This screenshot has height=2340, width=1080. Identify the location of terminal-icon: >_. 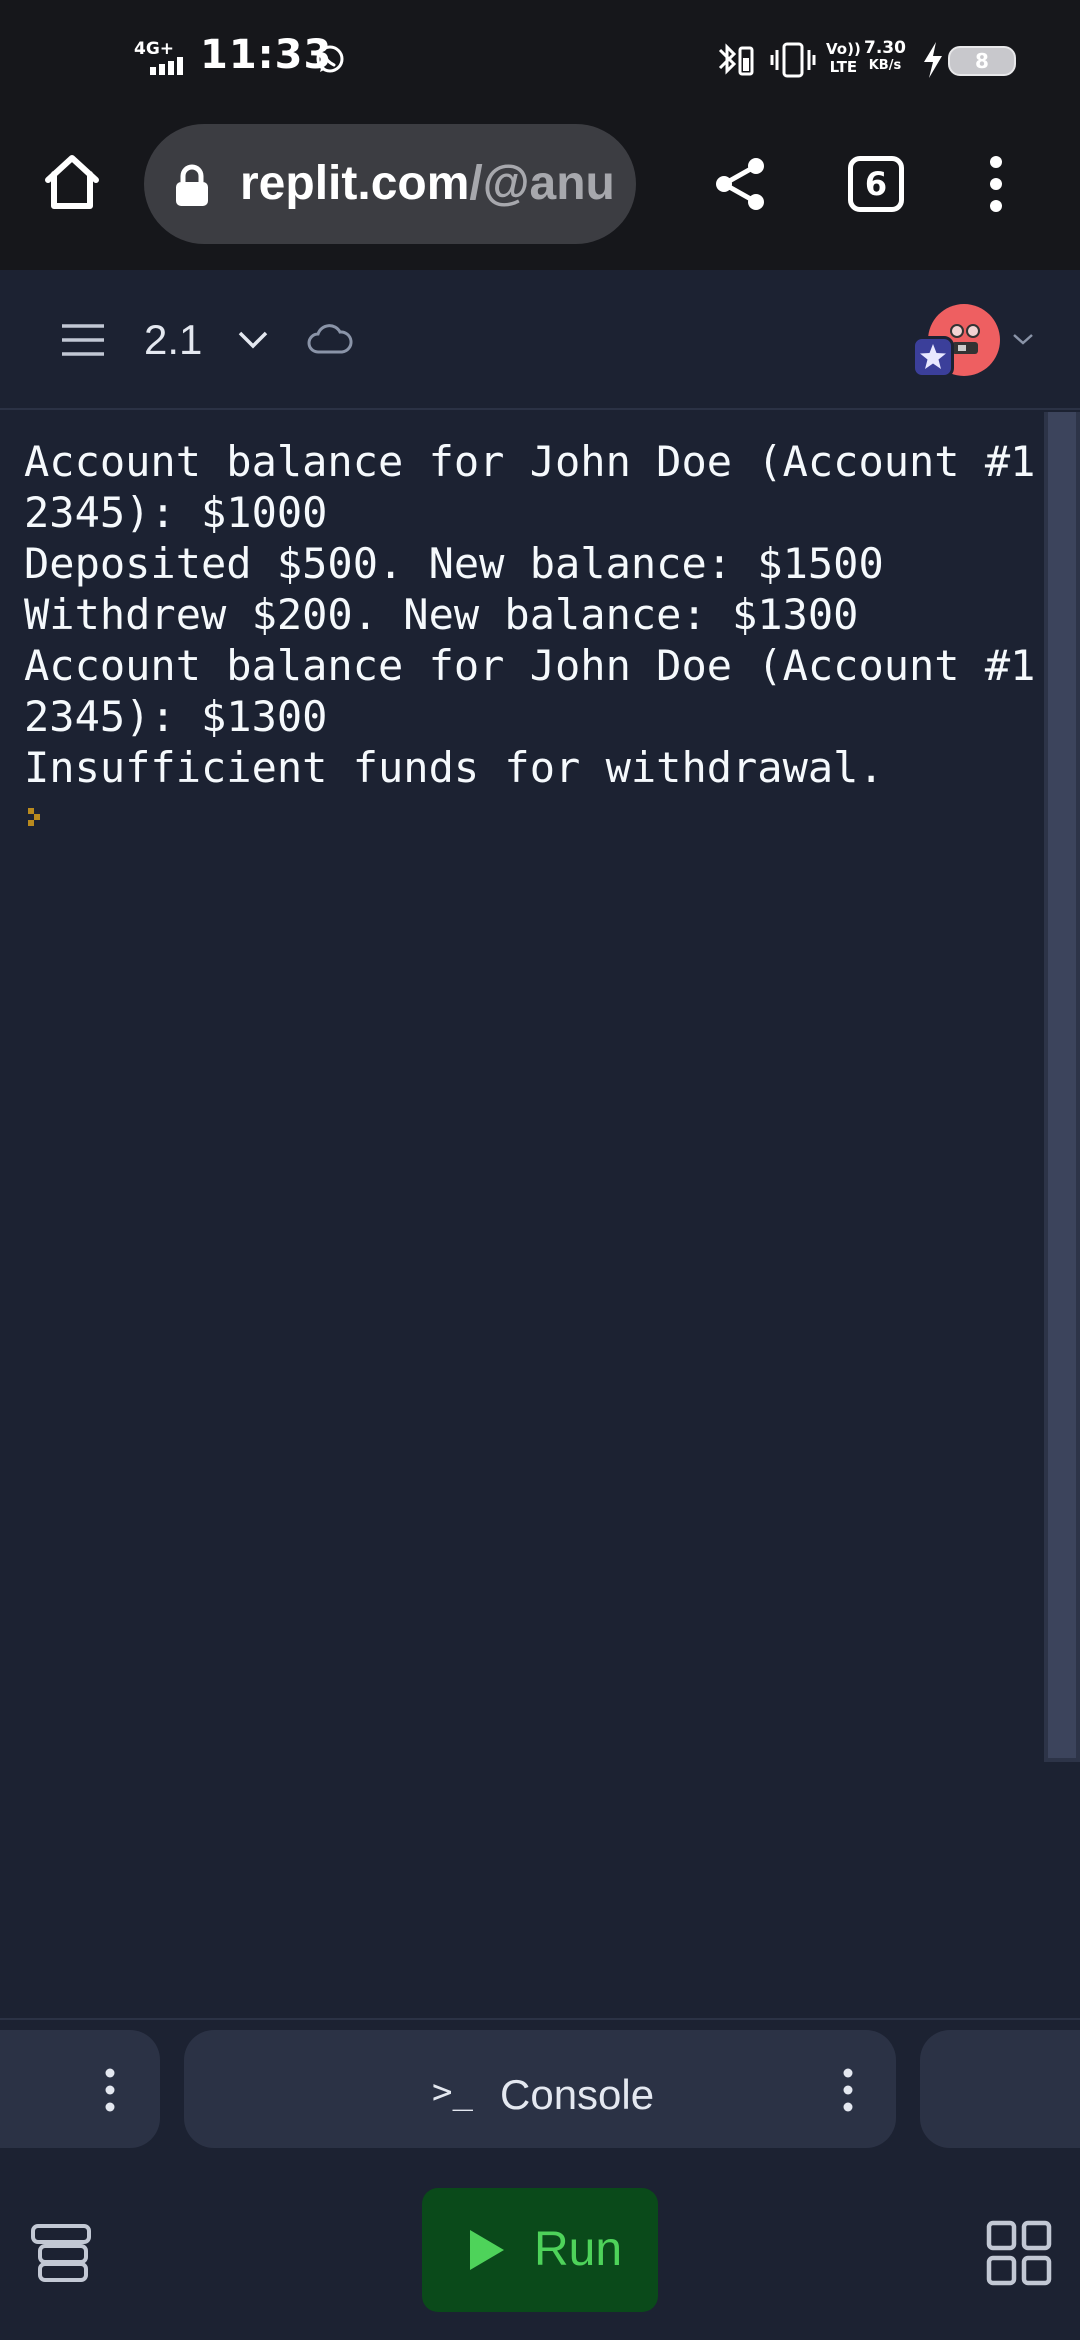
(452, 2092).